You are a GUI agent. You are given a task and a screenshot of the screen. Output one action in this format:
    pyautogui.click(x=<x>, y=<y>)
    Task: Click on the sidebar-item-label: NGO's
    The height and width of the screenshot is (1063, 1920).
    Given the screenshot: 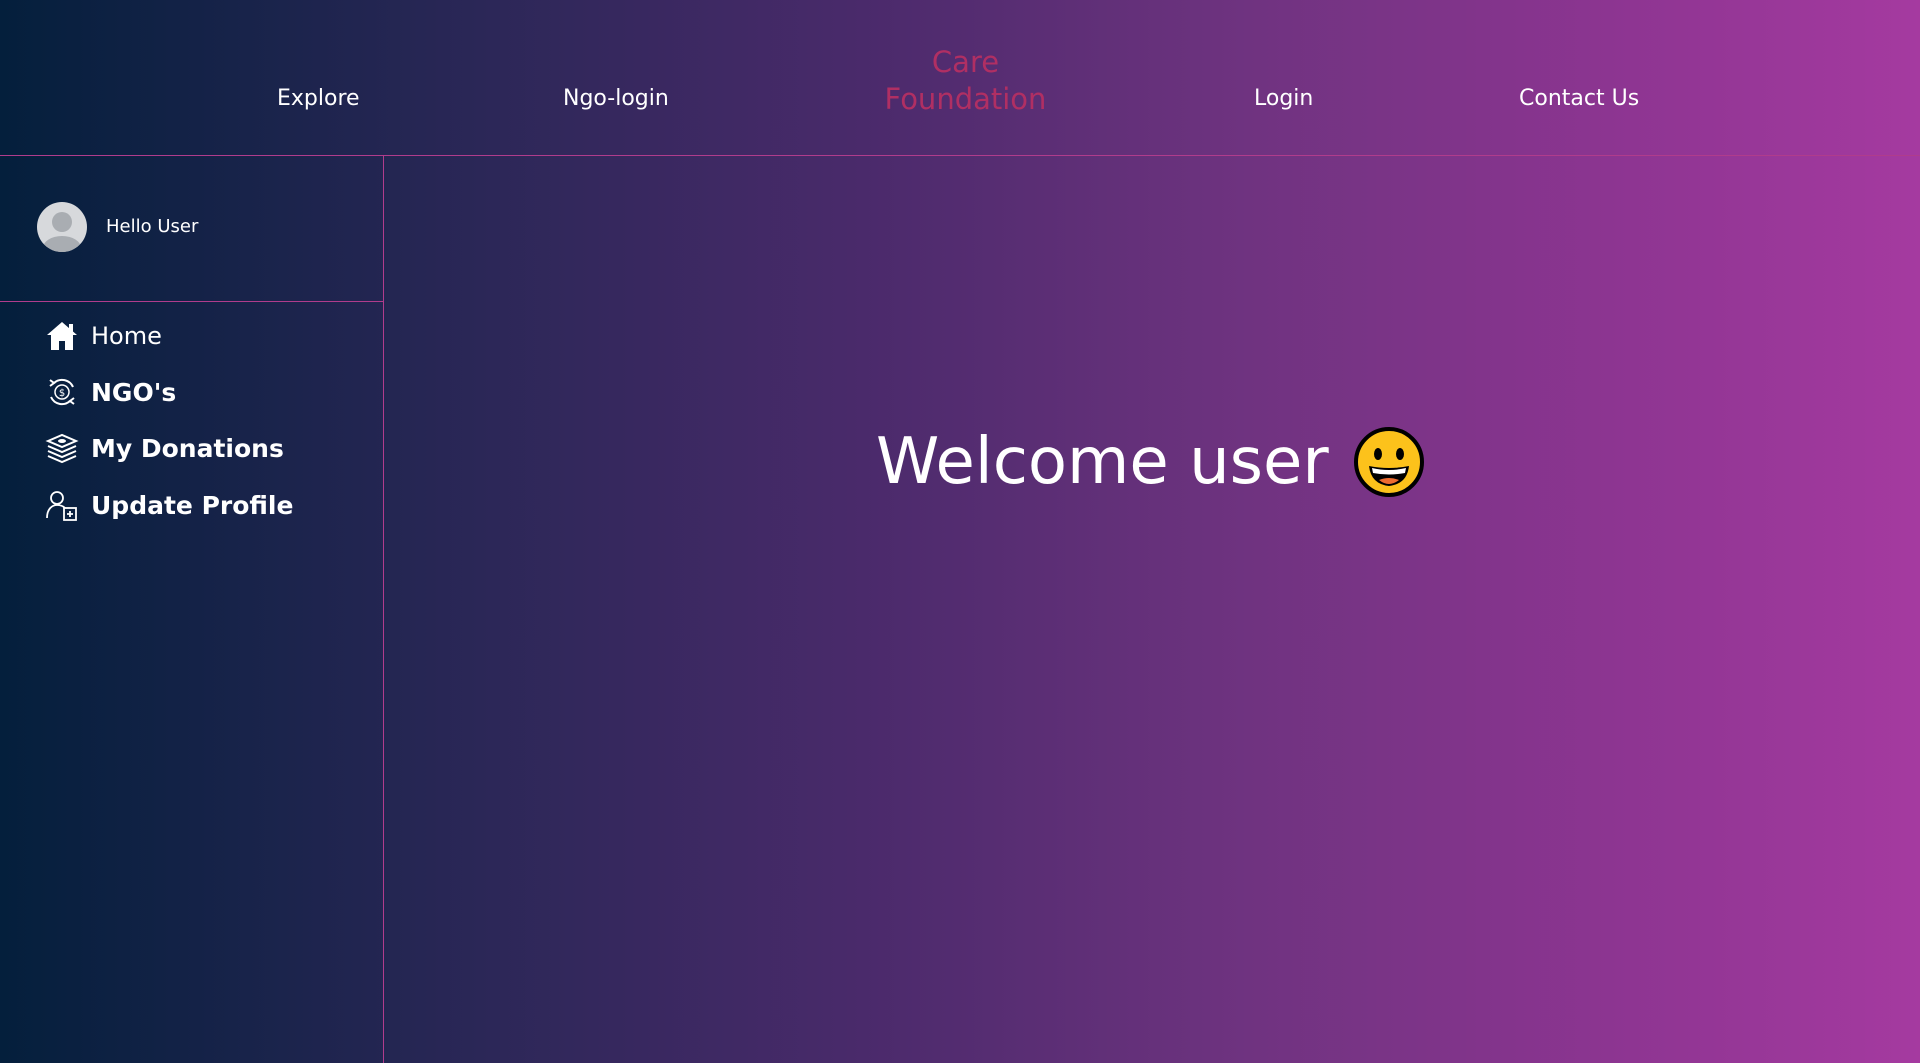 What is the action you would take?
    pyautogui.click(x=134, y=392)
    